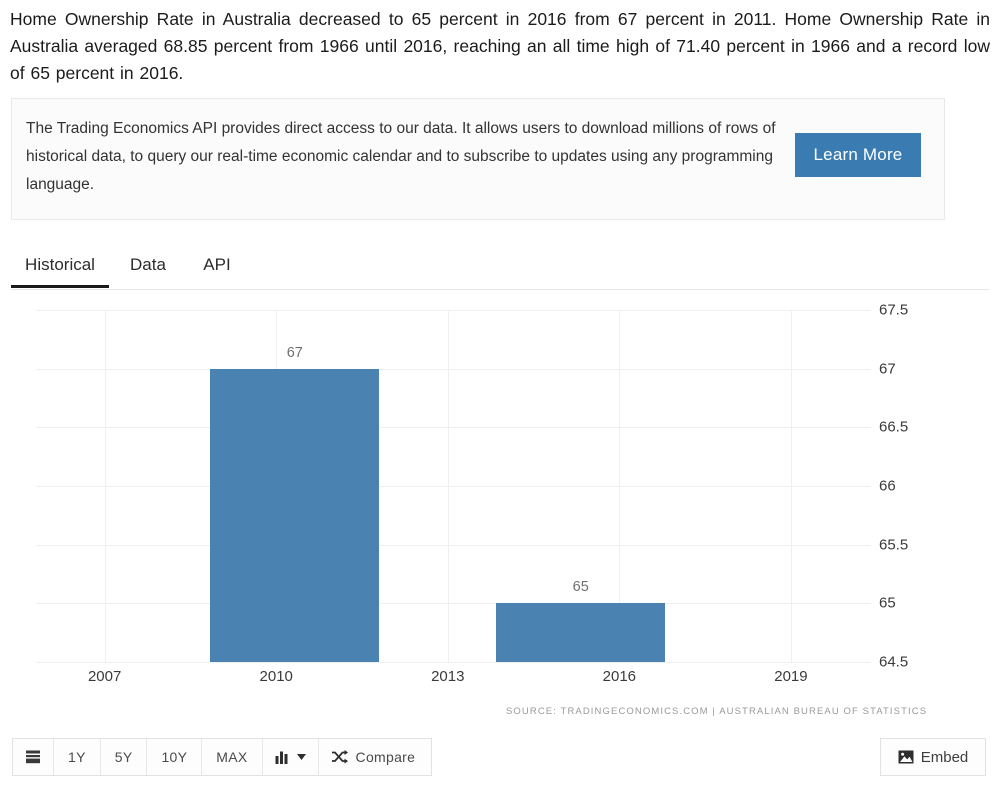  Describe the element at coordinates (894, 310) in the screenshot. I see `y-axis-tick: 67.5` at that location.